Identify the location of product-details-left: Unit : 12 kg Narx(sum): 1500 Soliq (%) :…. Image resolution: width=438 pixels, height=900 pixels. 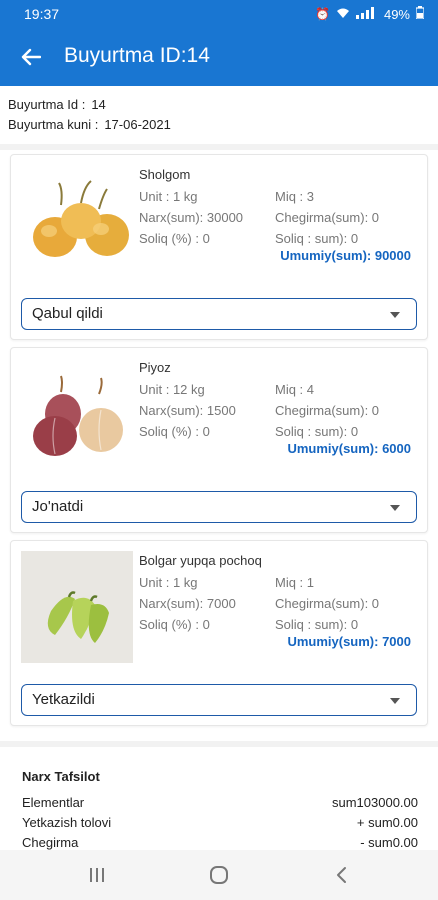
(187, 410).